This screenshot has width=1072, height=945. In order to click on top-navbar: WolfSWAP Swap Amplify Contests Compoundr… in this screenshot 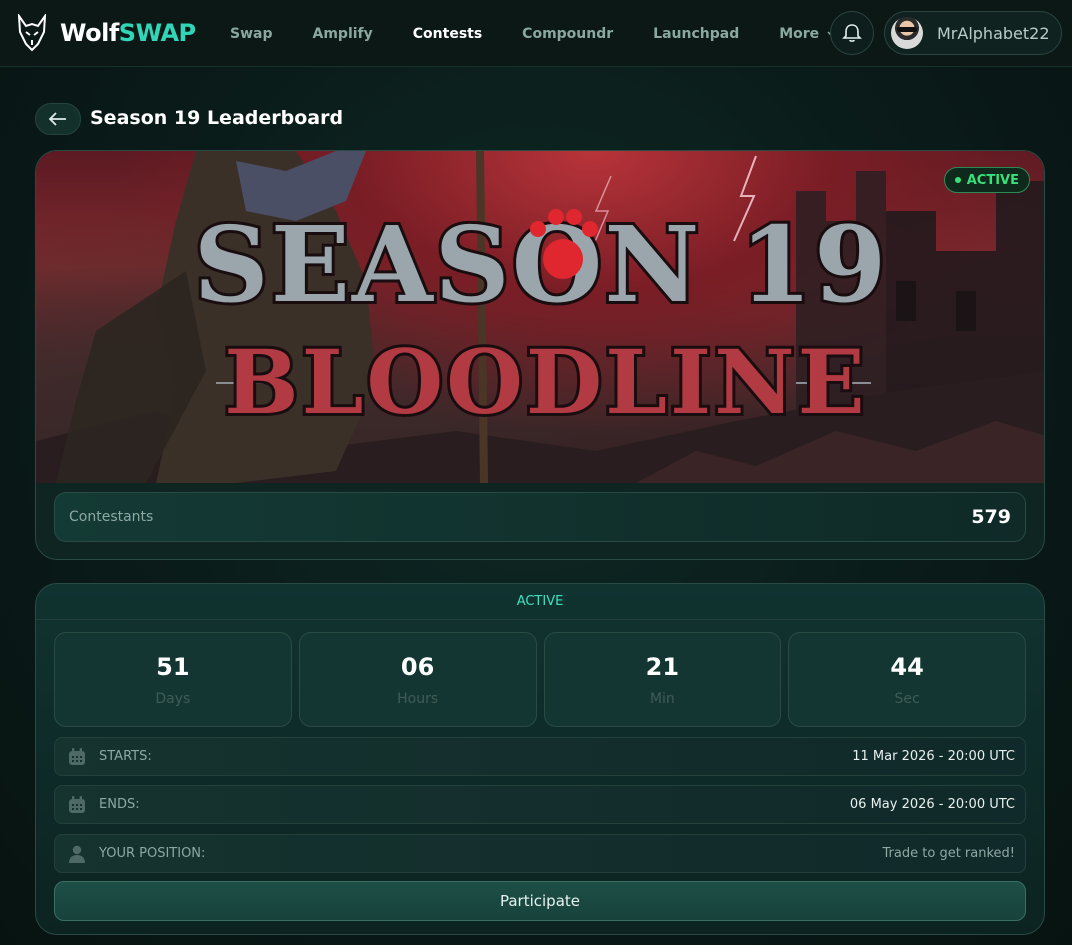, I will do `click(536, 33)`.